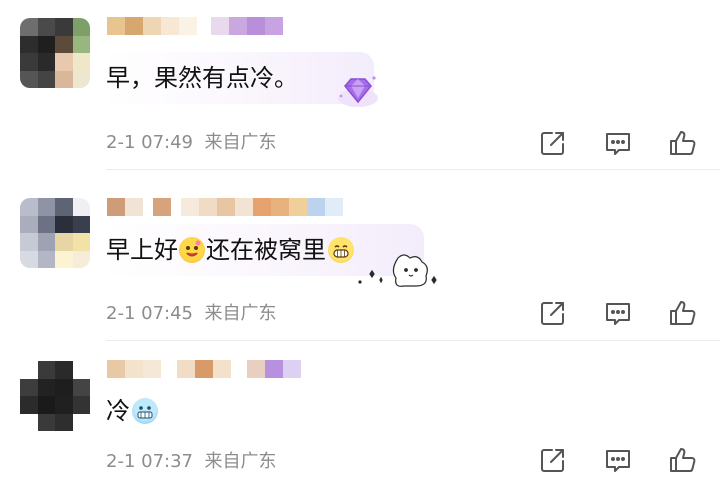 The image size is (720, 485). What do you see at coordinates (118, 411) in the screenshot?
I see `comment-text-content: 冷` at bounding box center [118, 411].